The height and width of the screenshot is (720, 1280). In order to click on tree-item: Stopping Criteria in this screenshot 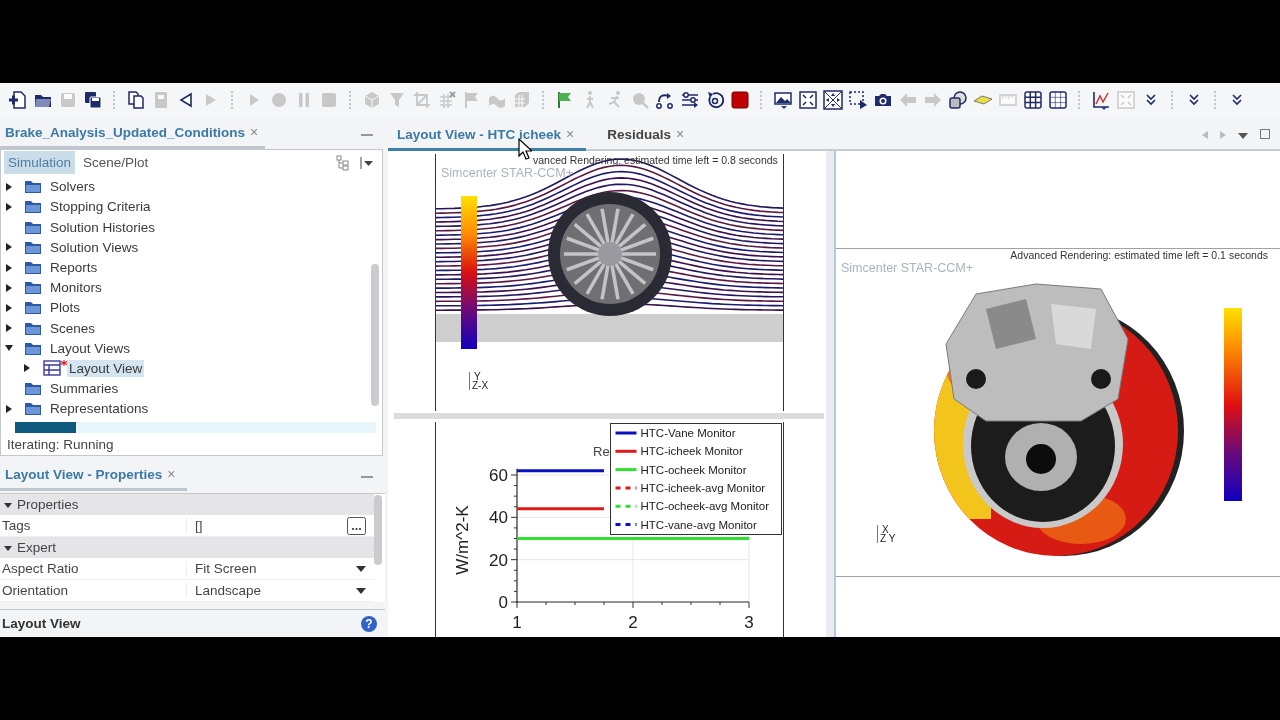, I will do `click(100, 207)`.